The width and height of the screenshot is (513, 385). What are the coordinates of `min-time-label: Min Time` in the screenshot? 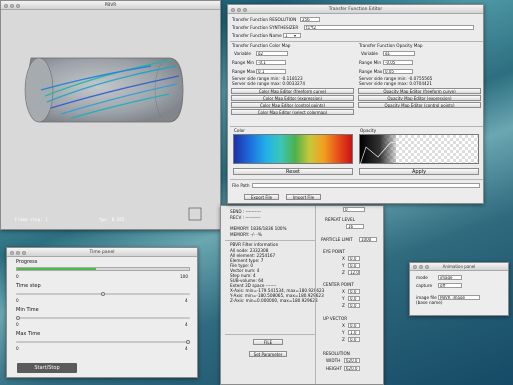 It's located at (27, 310).